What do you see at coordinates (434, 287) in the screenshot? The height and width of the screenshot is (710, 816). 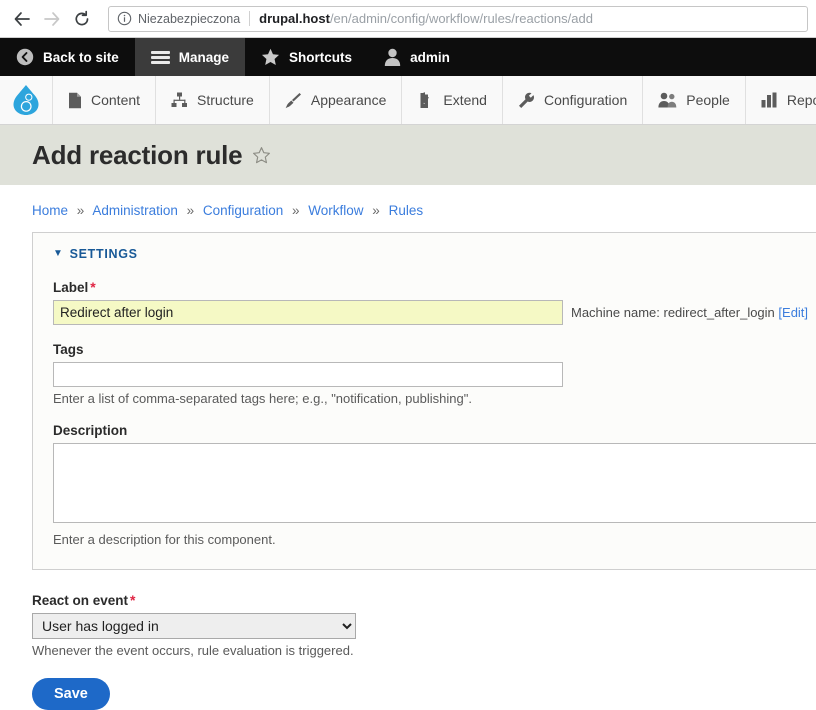 I see `label-field-label: Label *` at bounding box center [434, 287].